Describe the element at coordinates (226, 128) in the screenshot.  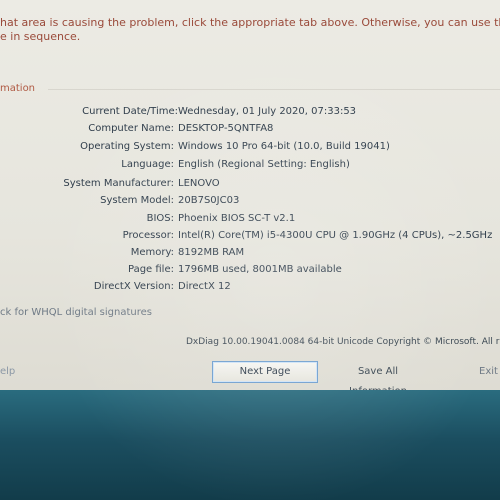
I see `info-value-computer-name: DESKTOP-5QNTFA8` at that location.